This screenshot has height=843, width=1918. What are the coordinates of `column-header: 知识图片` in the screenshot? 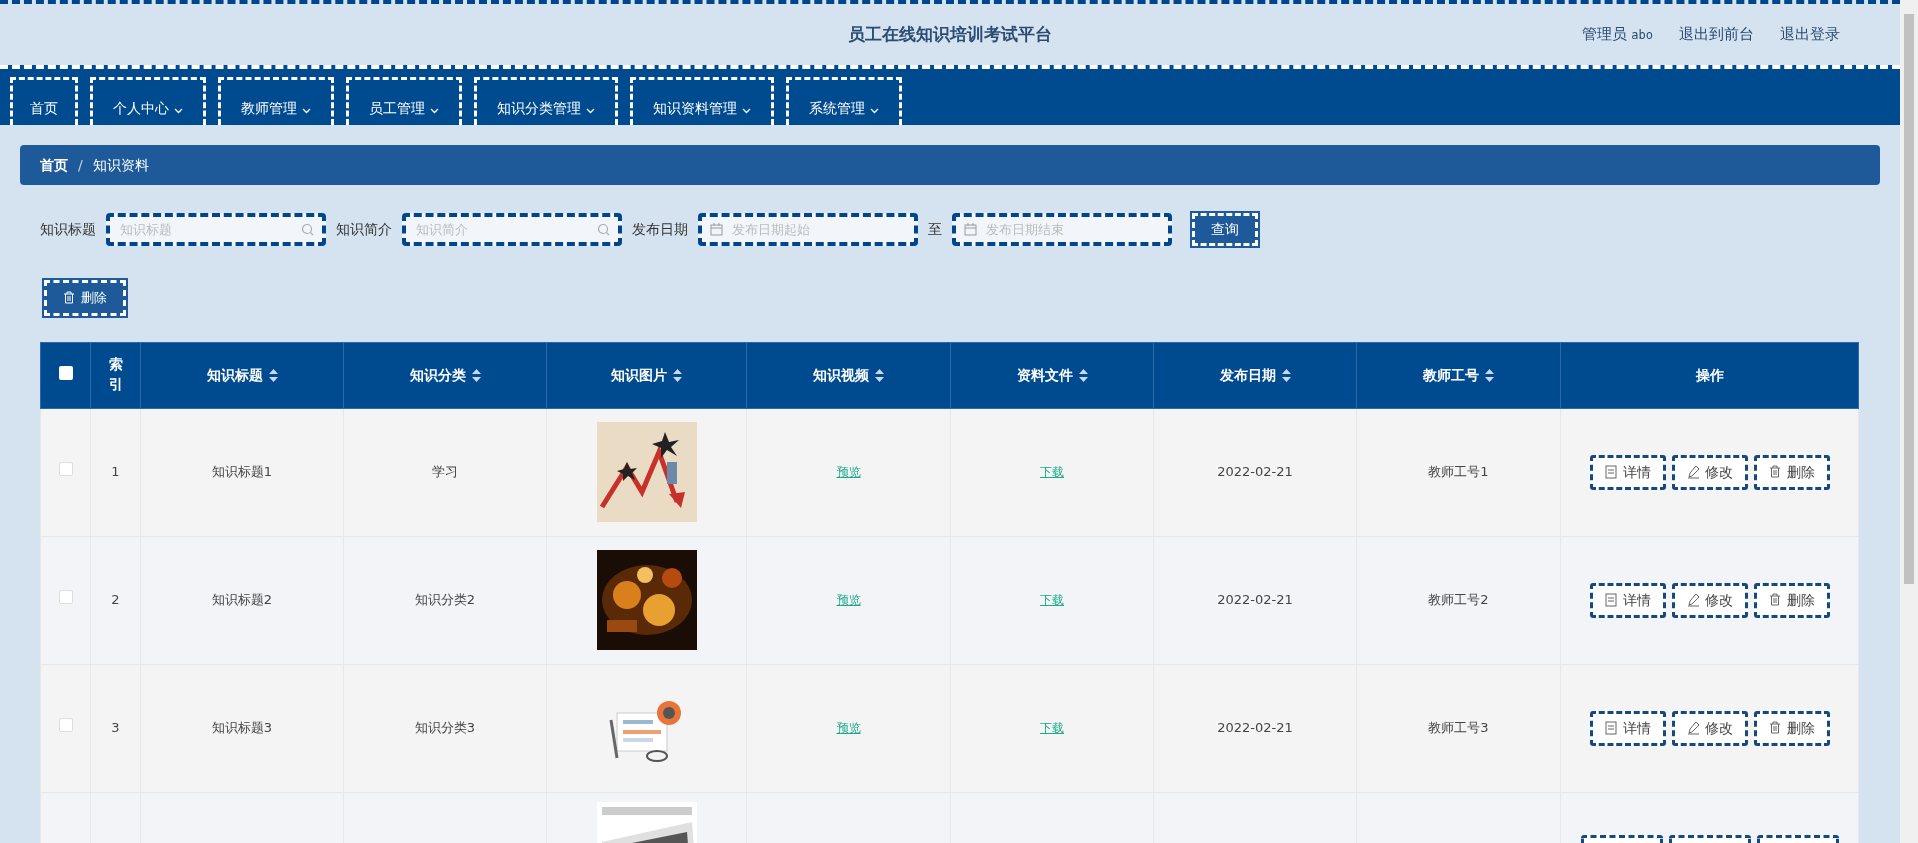 It's located at (639, 374).